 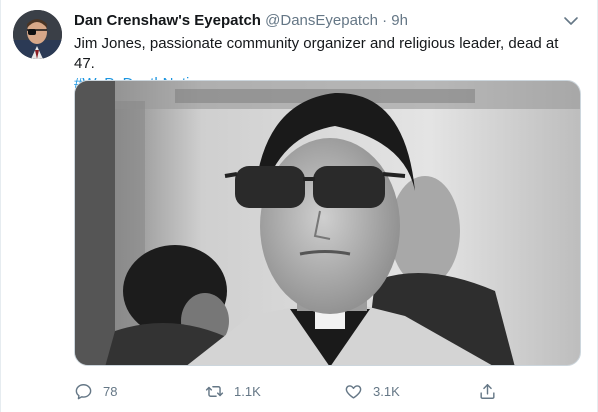 I want to click on reply-button: 78, so click(x=95, y=391).